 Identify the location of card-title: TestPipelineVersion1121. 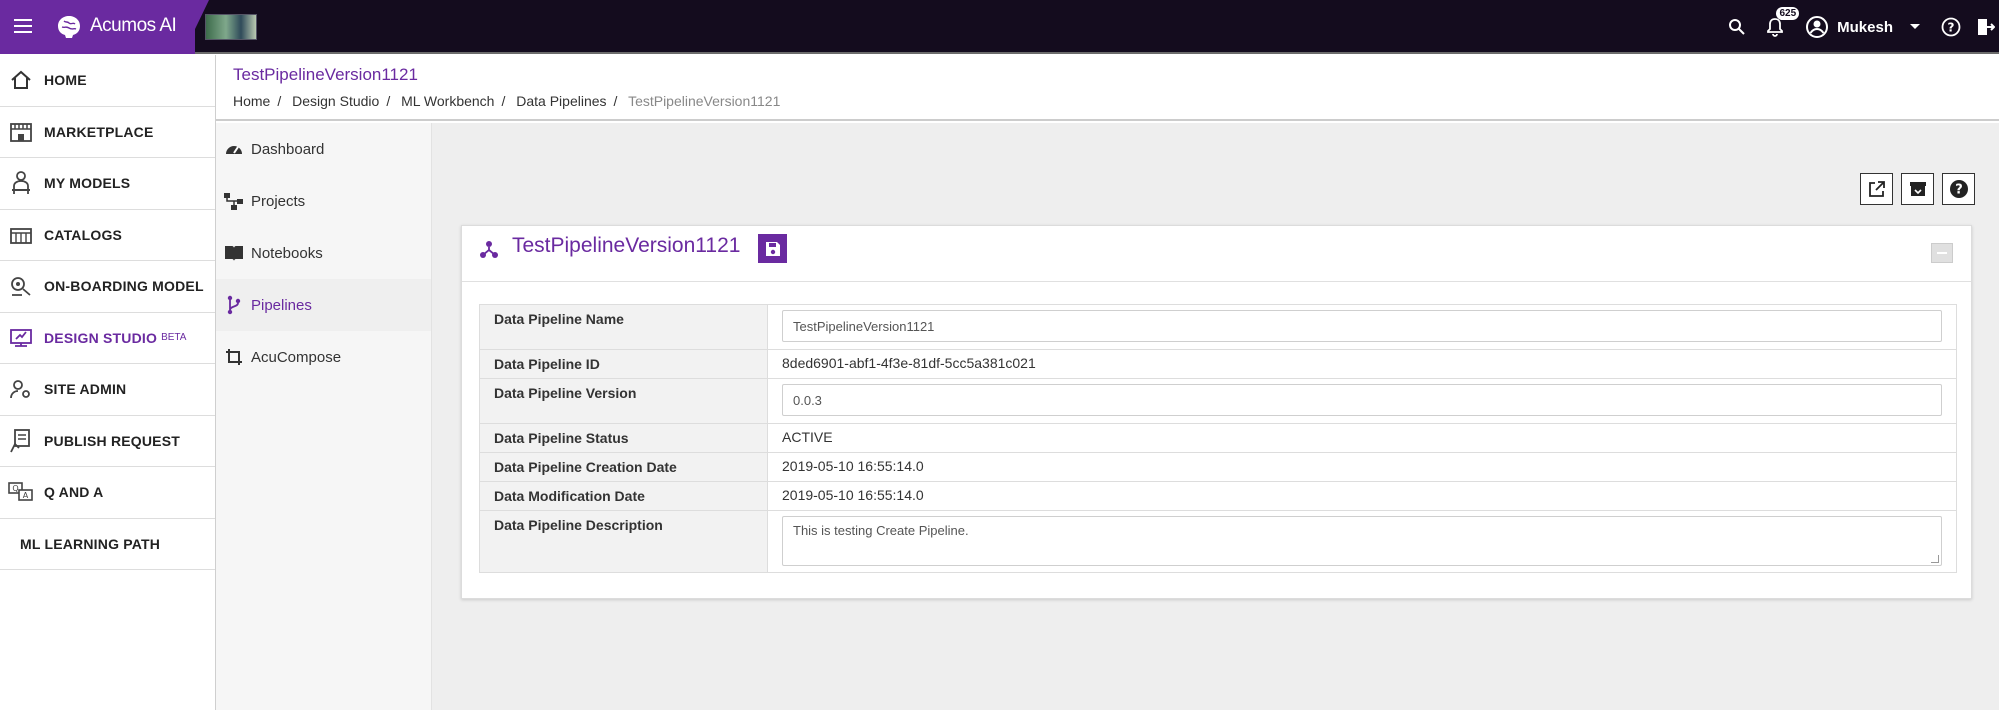
(626, 245).